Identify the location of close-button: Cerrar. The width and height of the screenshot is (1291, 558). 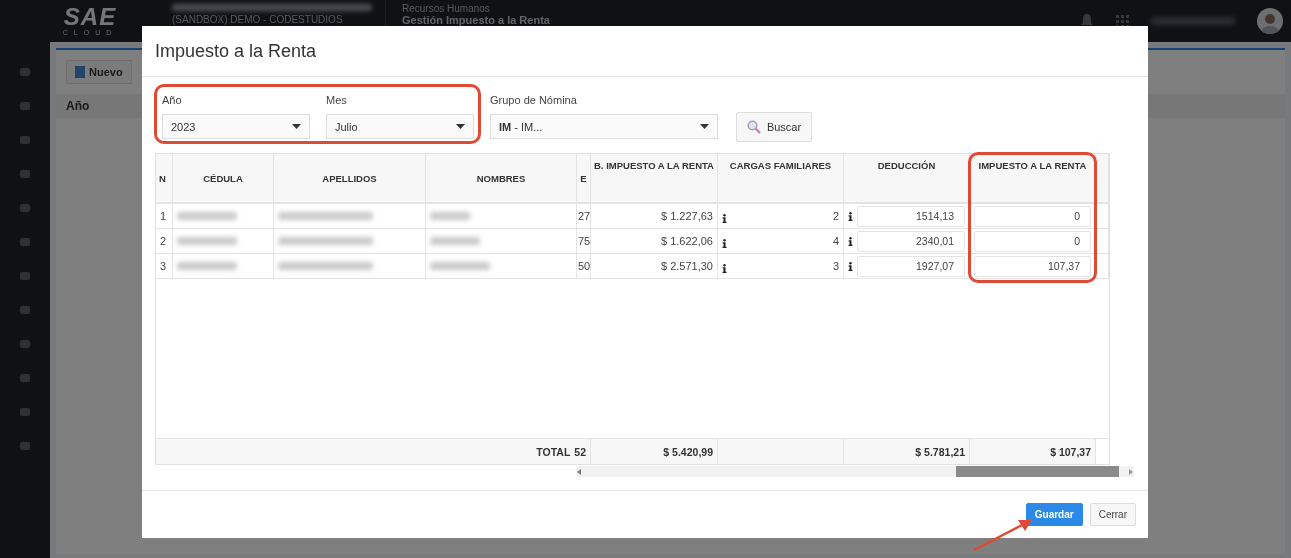
(1112, 514).